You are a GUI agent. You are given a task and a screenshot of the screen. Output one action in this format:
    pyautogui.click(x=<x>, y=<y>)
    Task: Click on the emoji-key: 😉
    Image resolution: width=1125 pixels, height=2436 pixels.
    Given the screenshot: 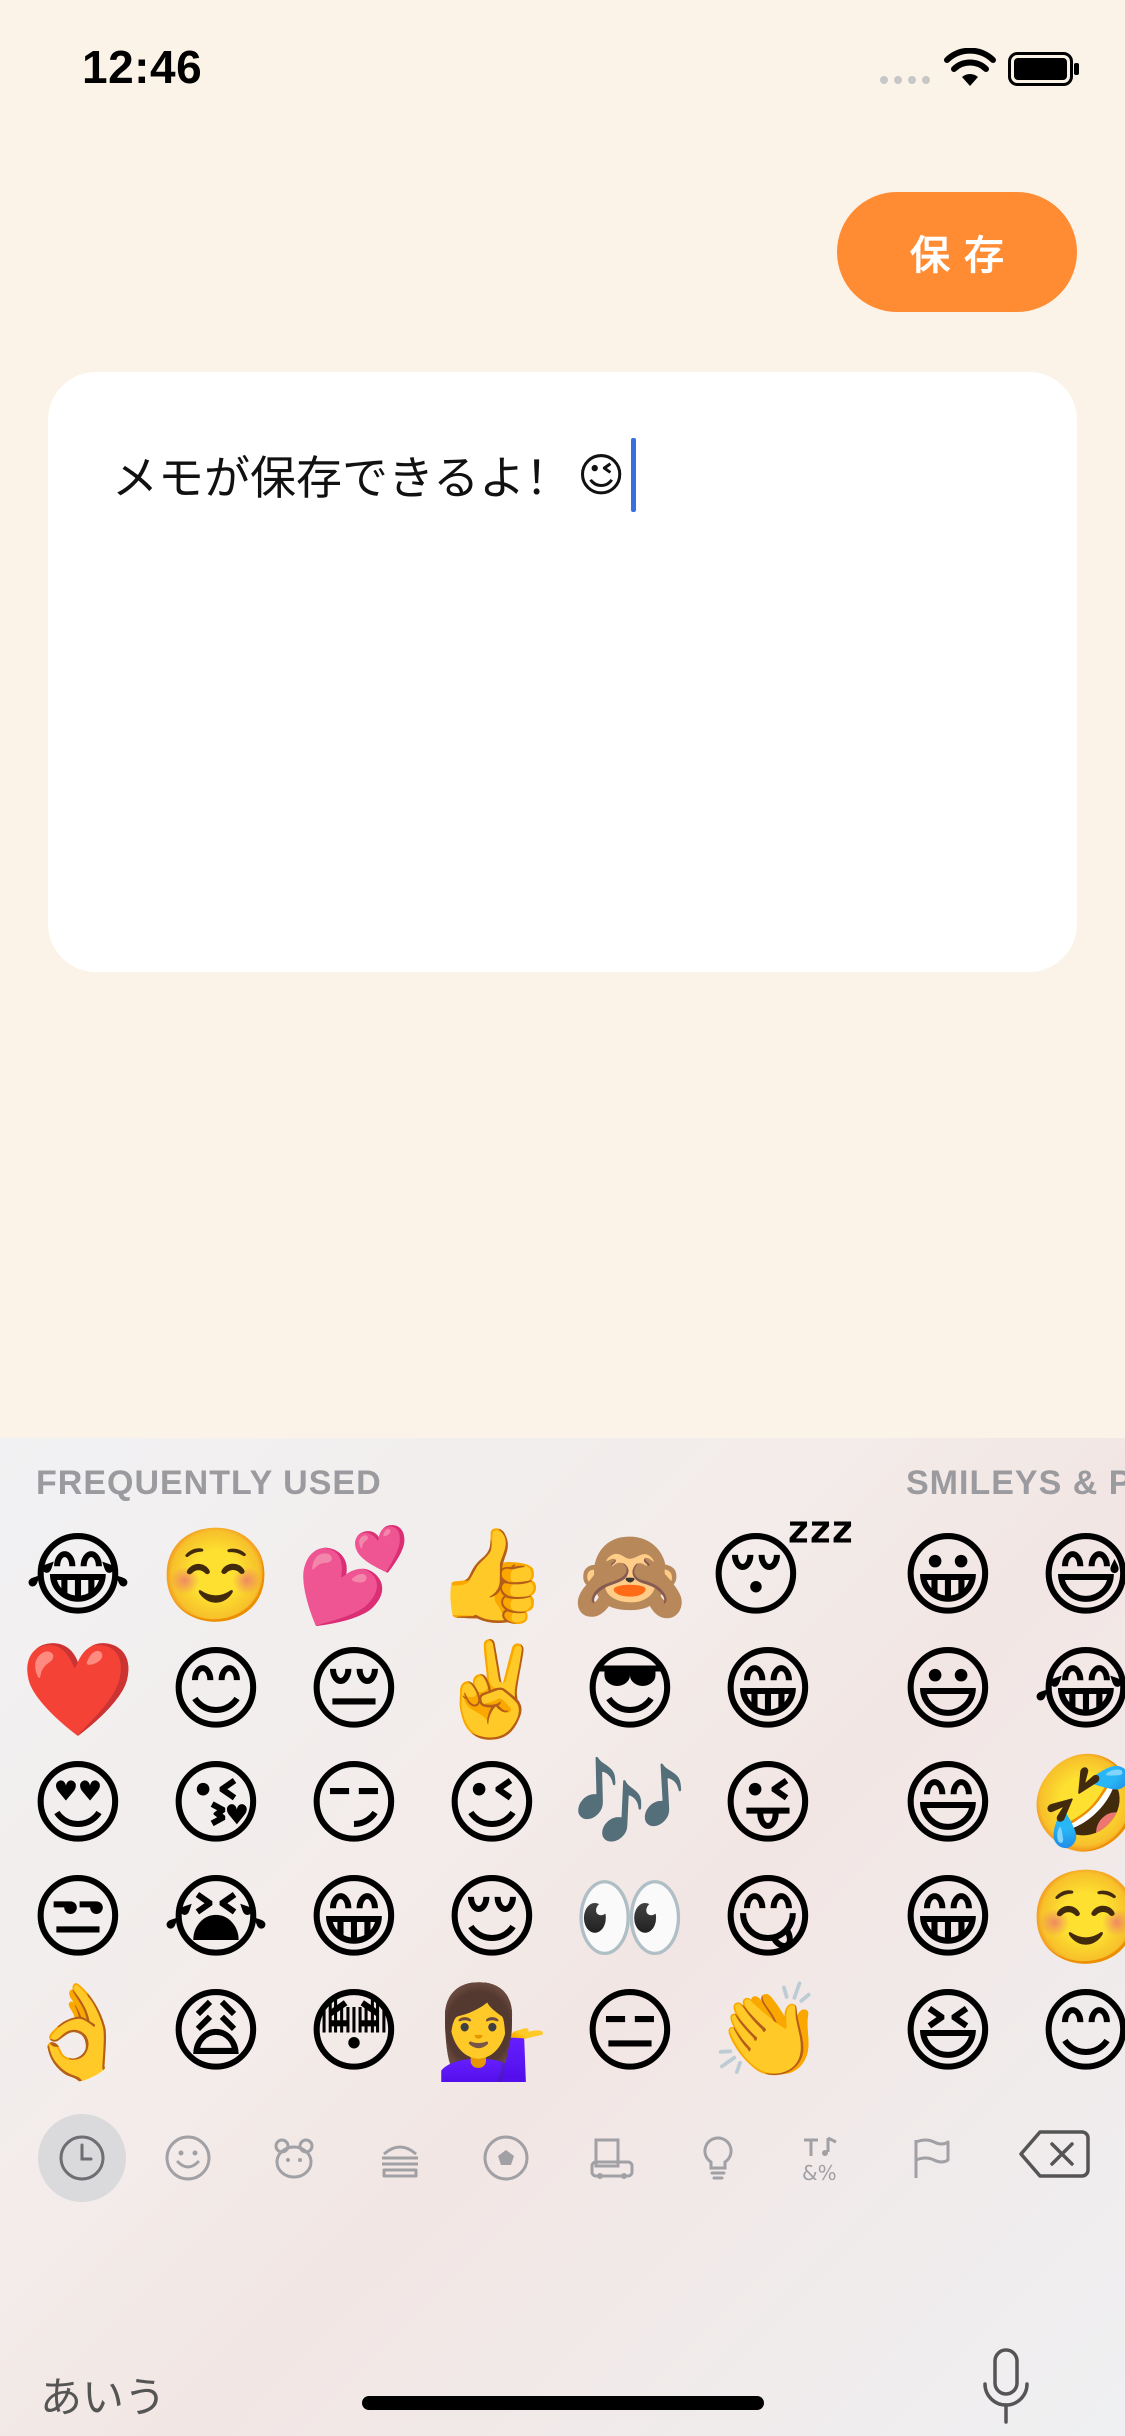 What is the action you would take?
    pyautogui.click(x=492, y=1804)
    